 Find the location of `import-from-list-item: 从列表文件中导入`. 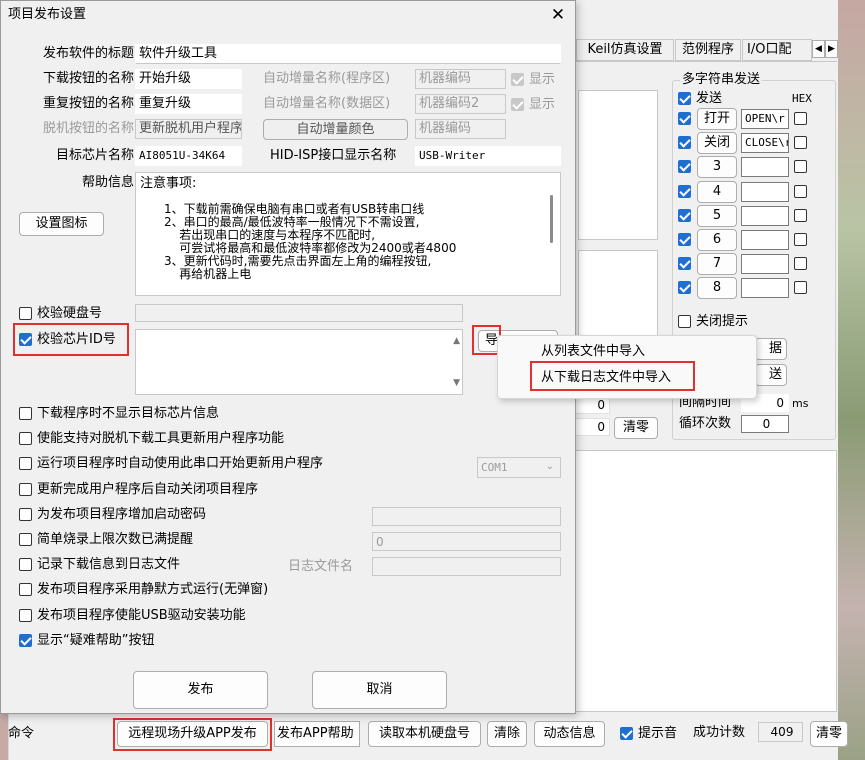

import-from-list-item: 从列表文件中导入 is located at coordinates (593, 352).